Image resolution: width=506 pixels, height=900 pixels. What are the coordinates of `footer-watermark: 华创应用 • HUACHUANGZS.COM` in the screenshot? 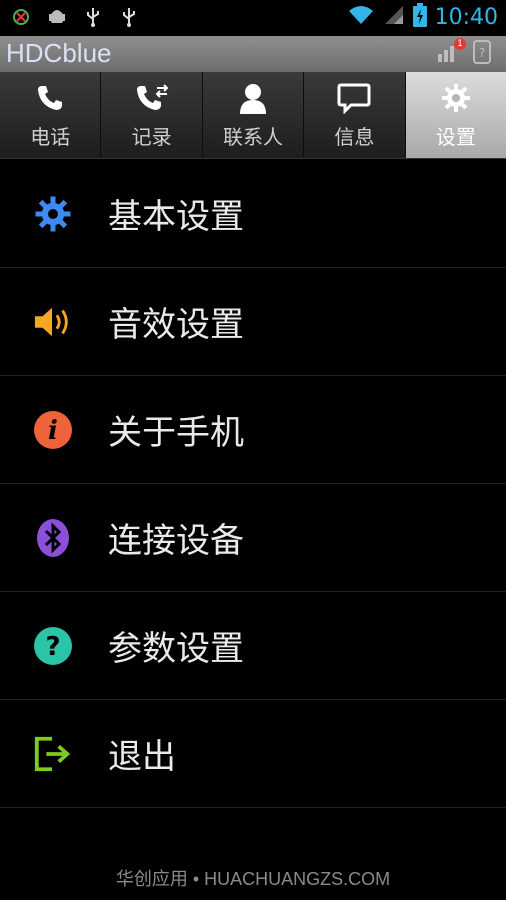 It's located at (253, 879).